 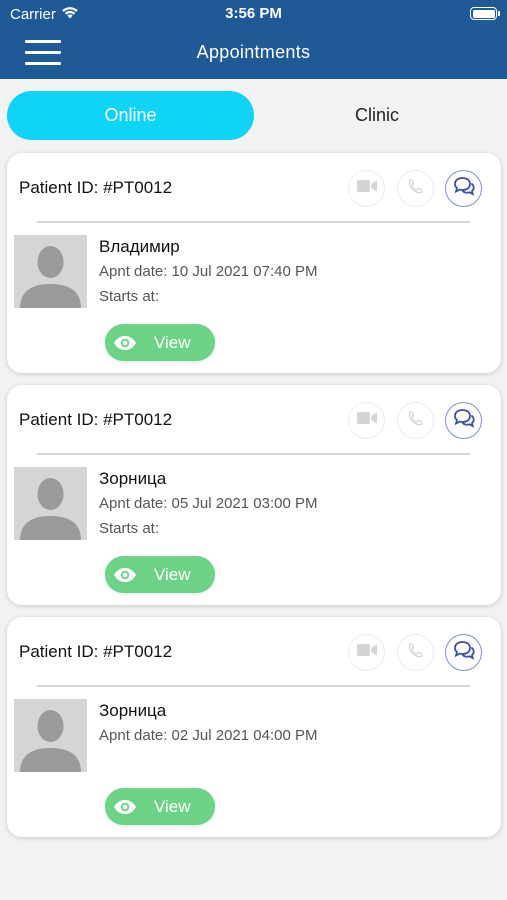 What do you see at coordinates (485, 13) in the screenshot?
I see `battery-icon` at bounding box center [485, 13].